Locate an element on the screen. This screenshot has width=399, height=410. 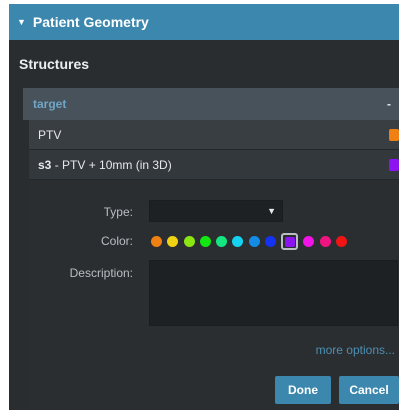
collapse-icon: - is located at coordinates (389, 104).